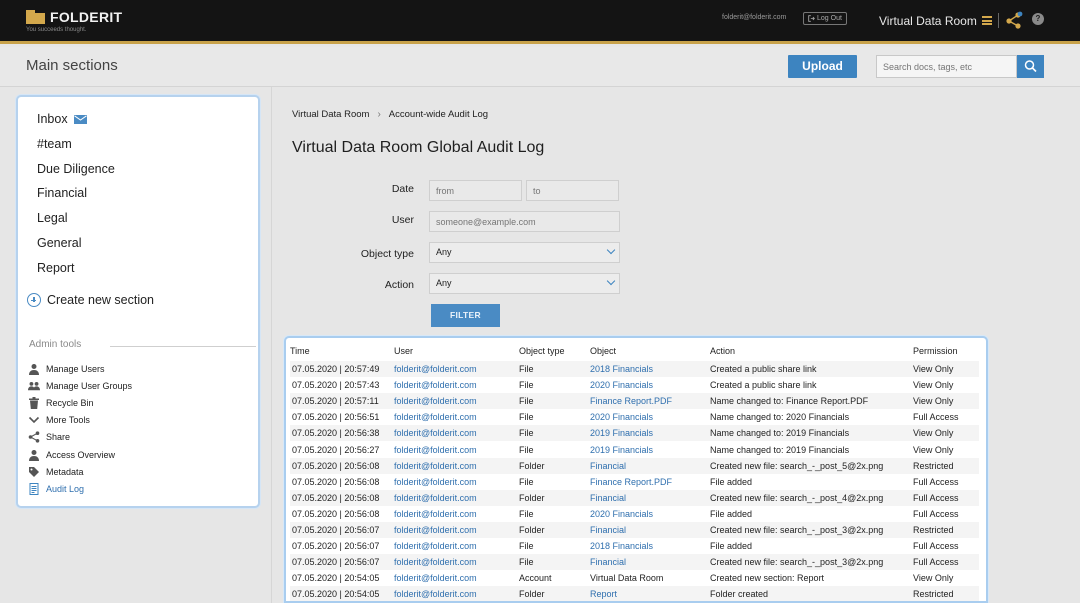 This screenshot has width=1080, height=603. I want to click on logout-button: Log Out, so click(825, 18).